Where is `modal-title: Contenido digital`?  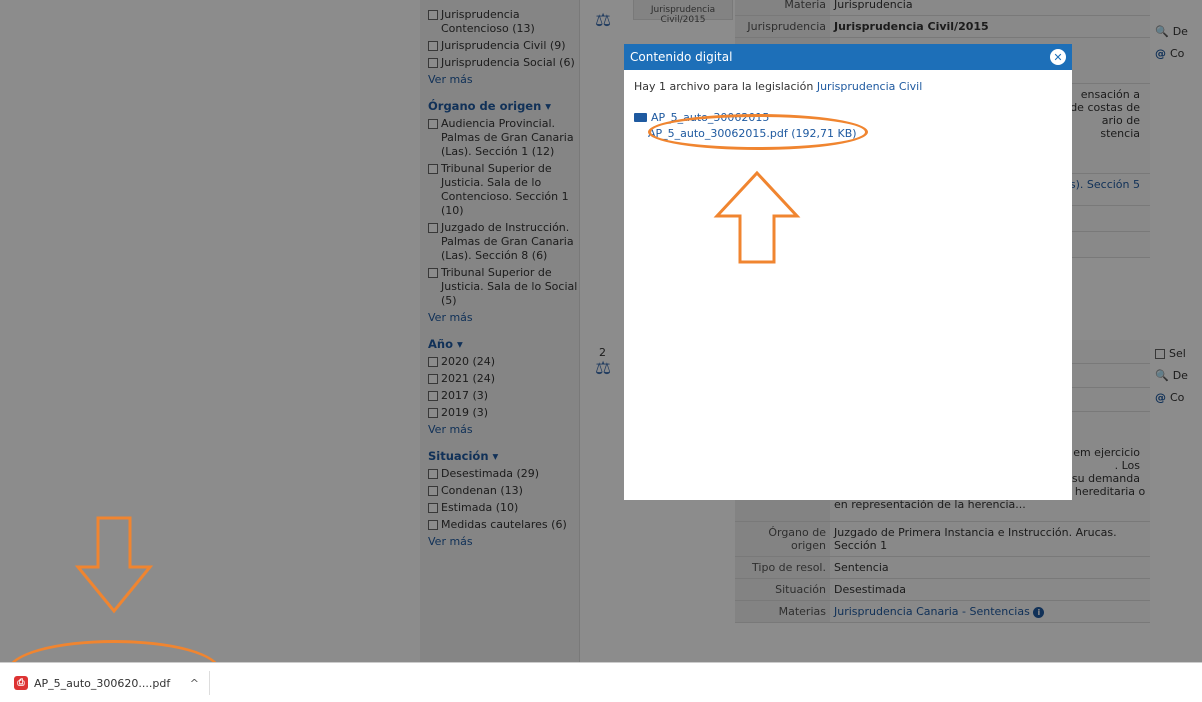
modal-title: Contenido digital is located at coordinates (681, 57).